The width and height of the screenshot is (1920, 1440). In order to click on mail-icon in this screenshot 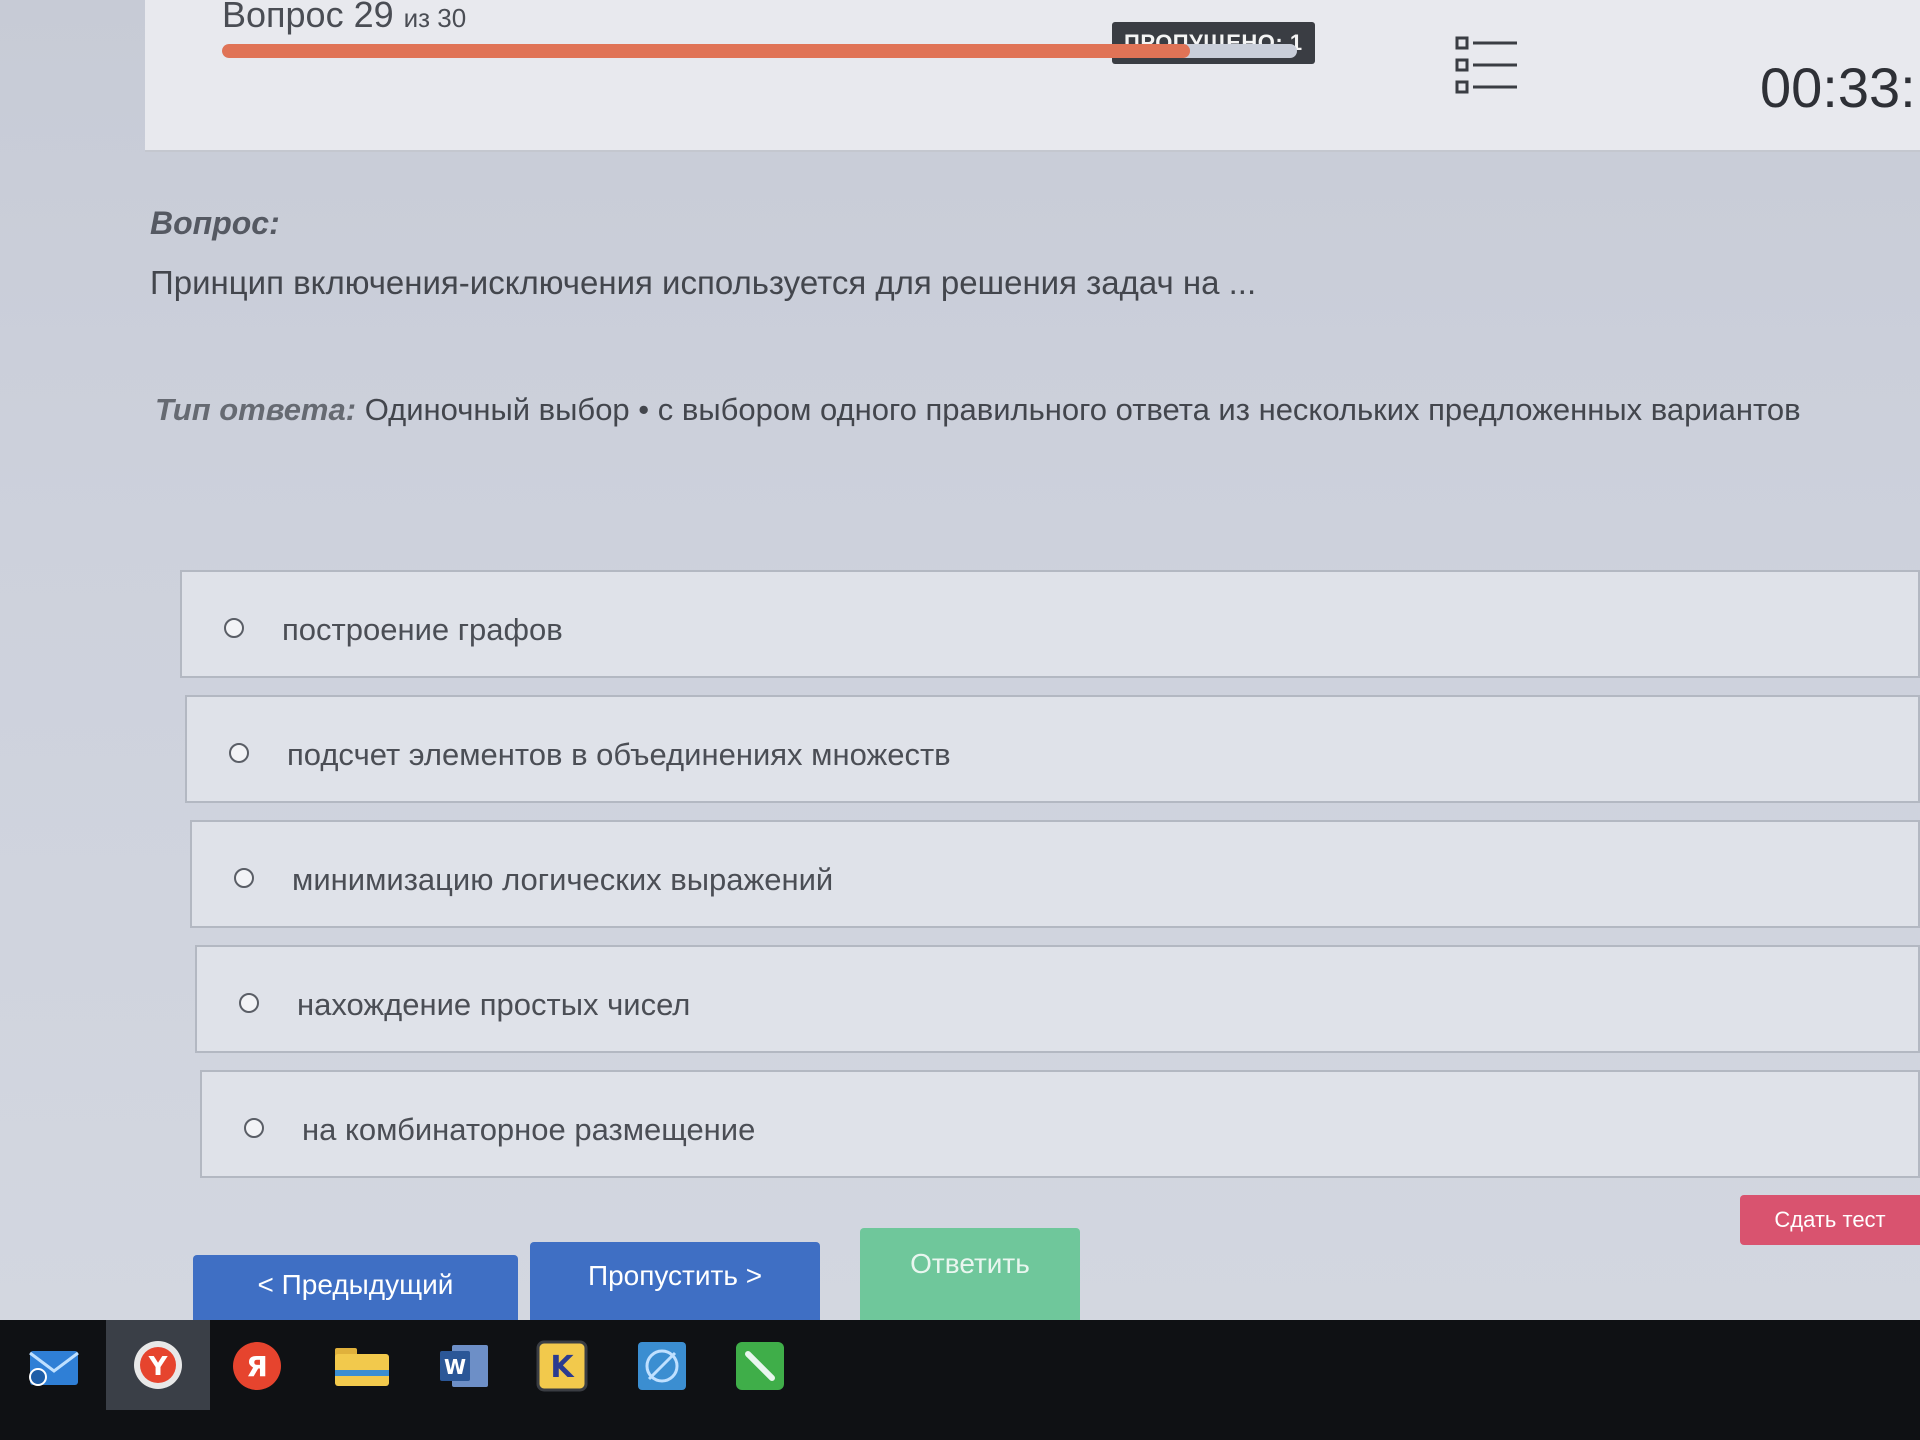, I will do `click(54, 1368)`.